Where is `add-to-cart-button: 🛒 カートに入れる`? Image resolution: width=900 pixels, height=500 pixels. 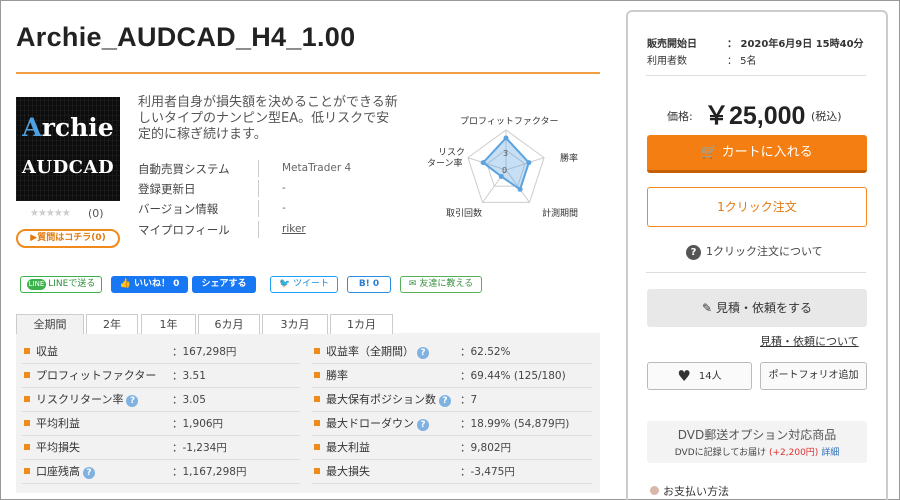 add-to-cart-button: 🛒 カートに入れる is located at coordinates (757, 154).